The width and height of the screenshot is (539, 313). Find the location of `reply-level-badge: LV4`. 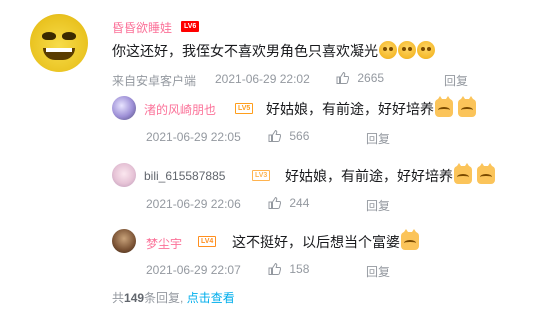

reply-level-badge: LV4 is located at coordinates (207, 241).